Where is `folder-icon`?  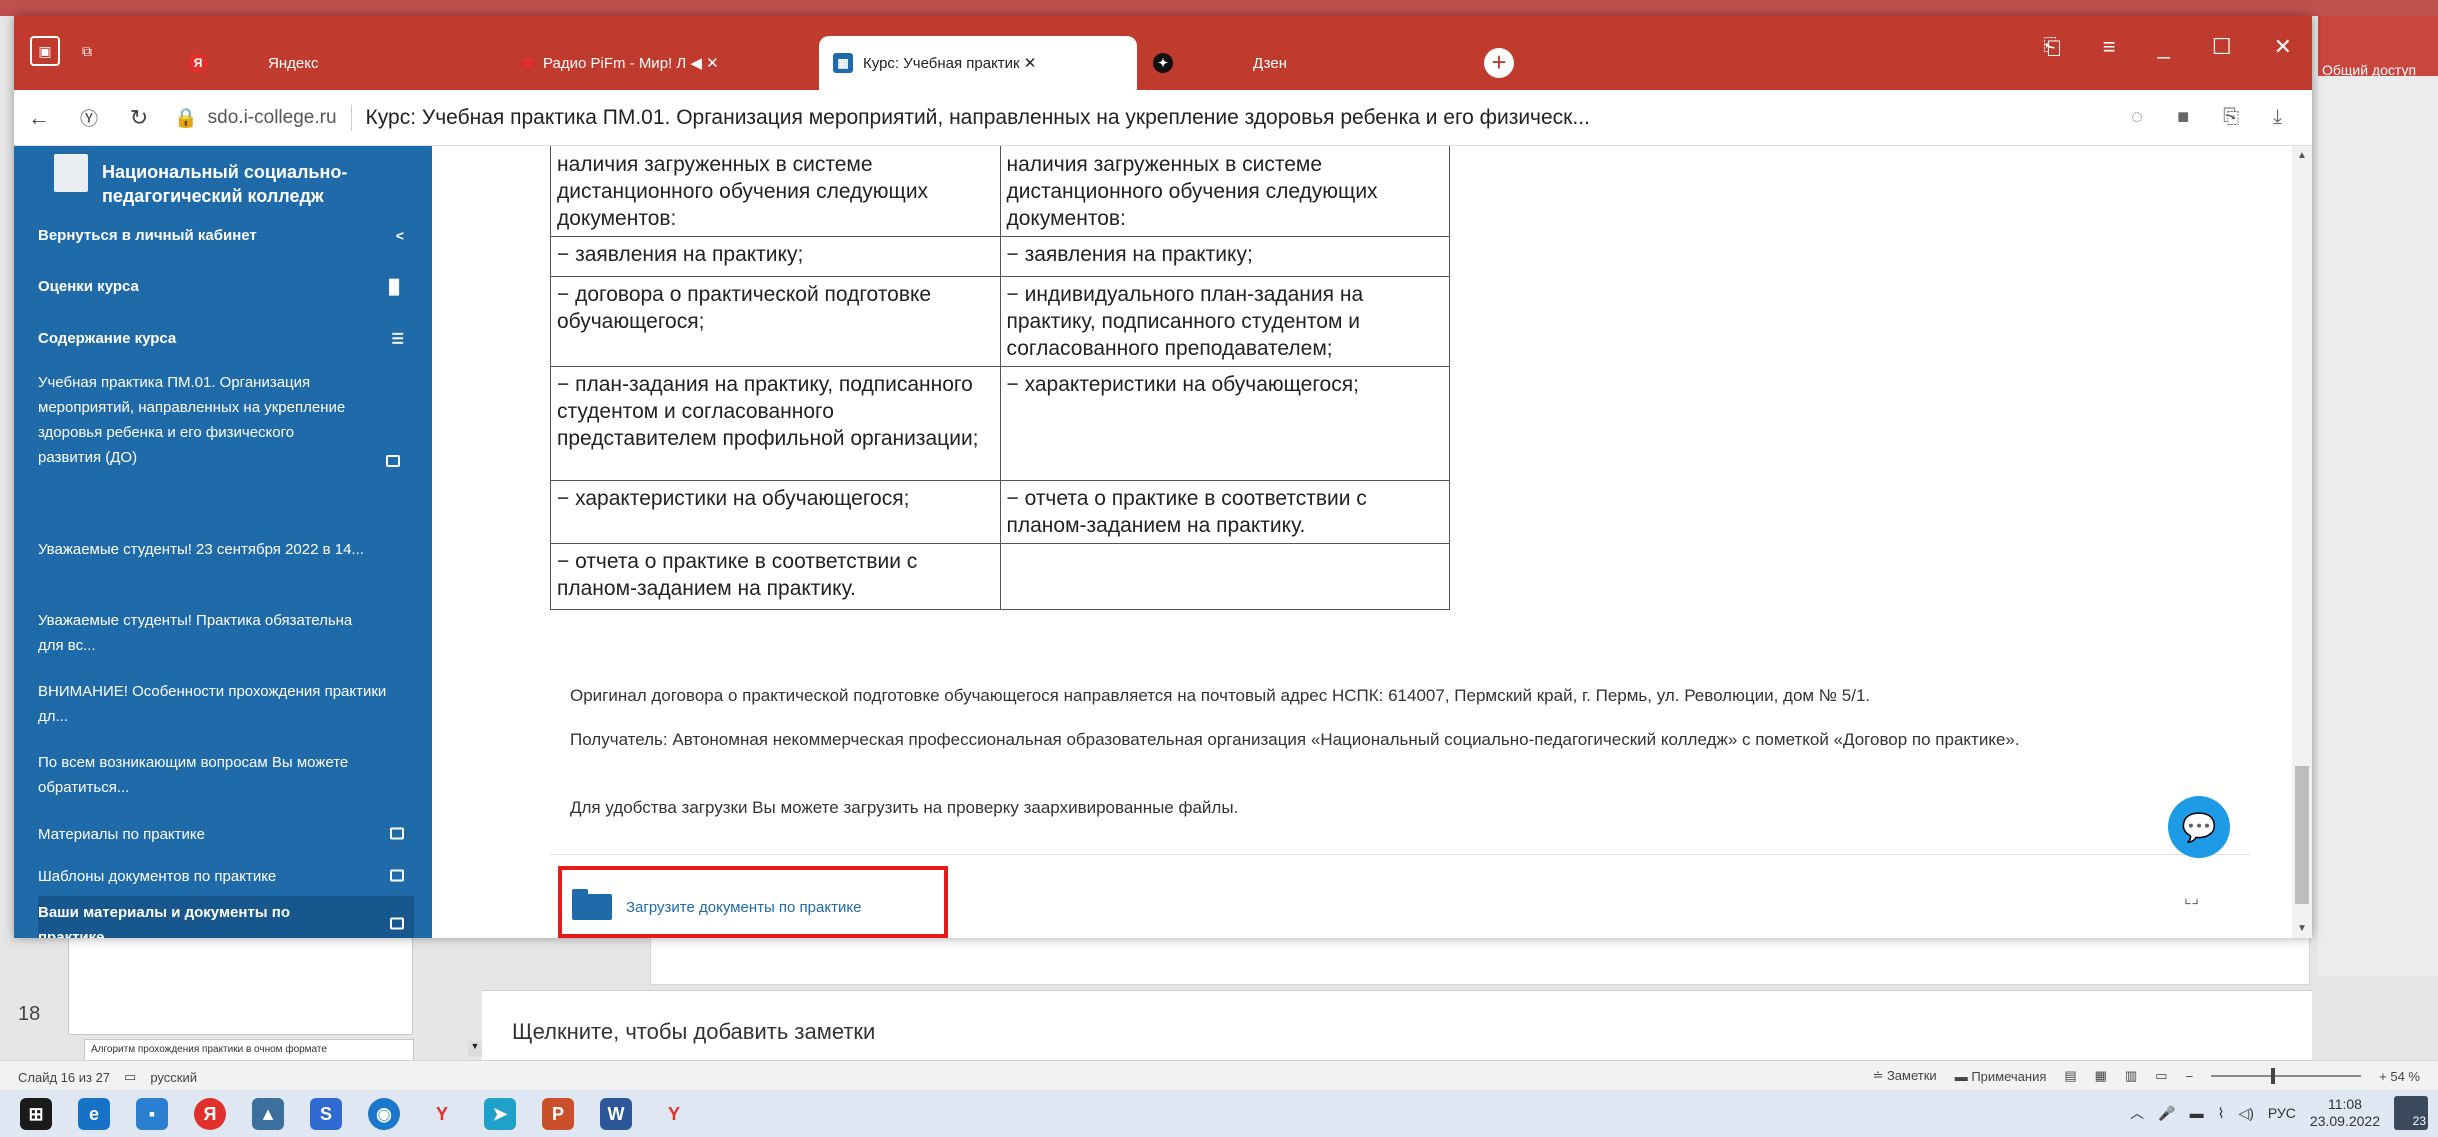 folder-icon is located at coordinates (592, 904).